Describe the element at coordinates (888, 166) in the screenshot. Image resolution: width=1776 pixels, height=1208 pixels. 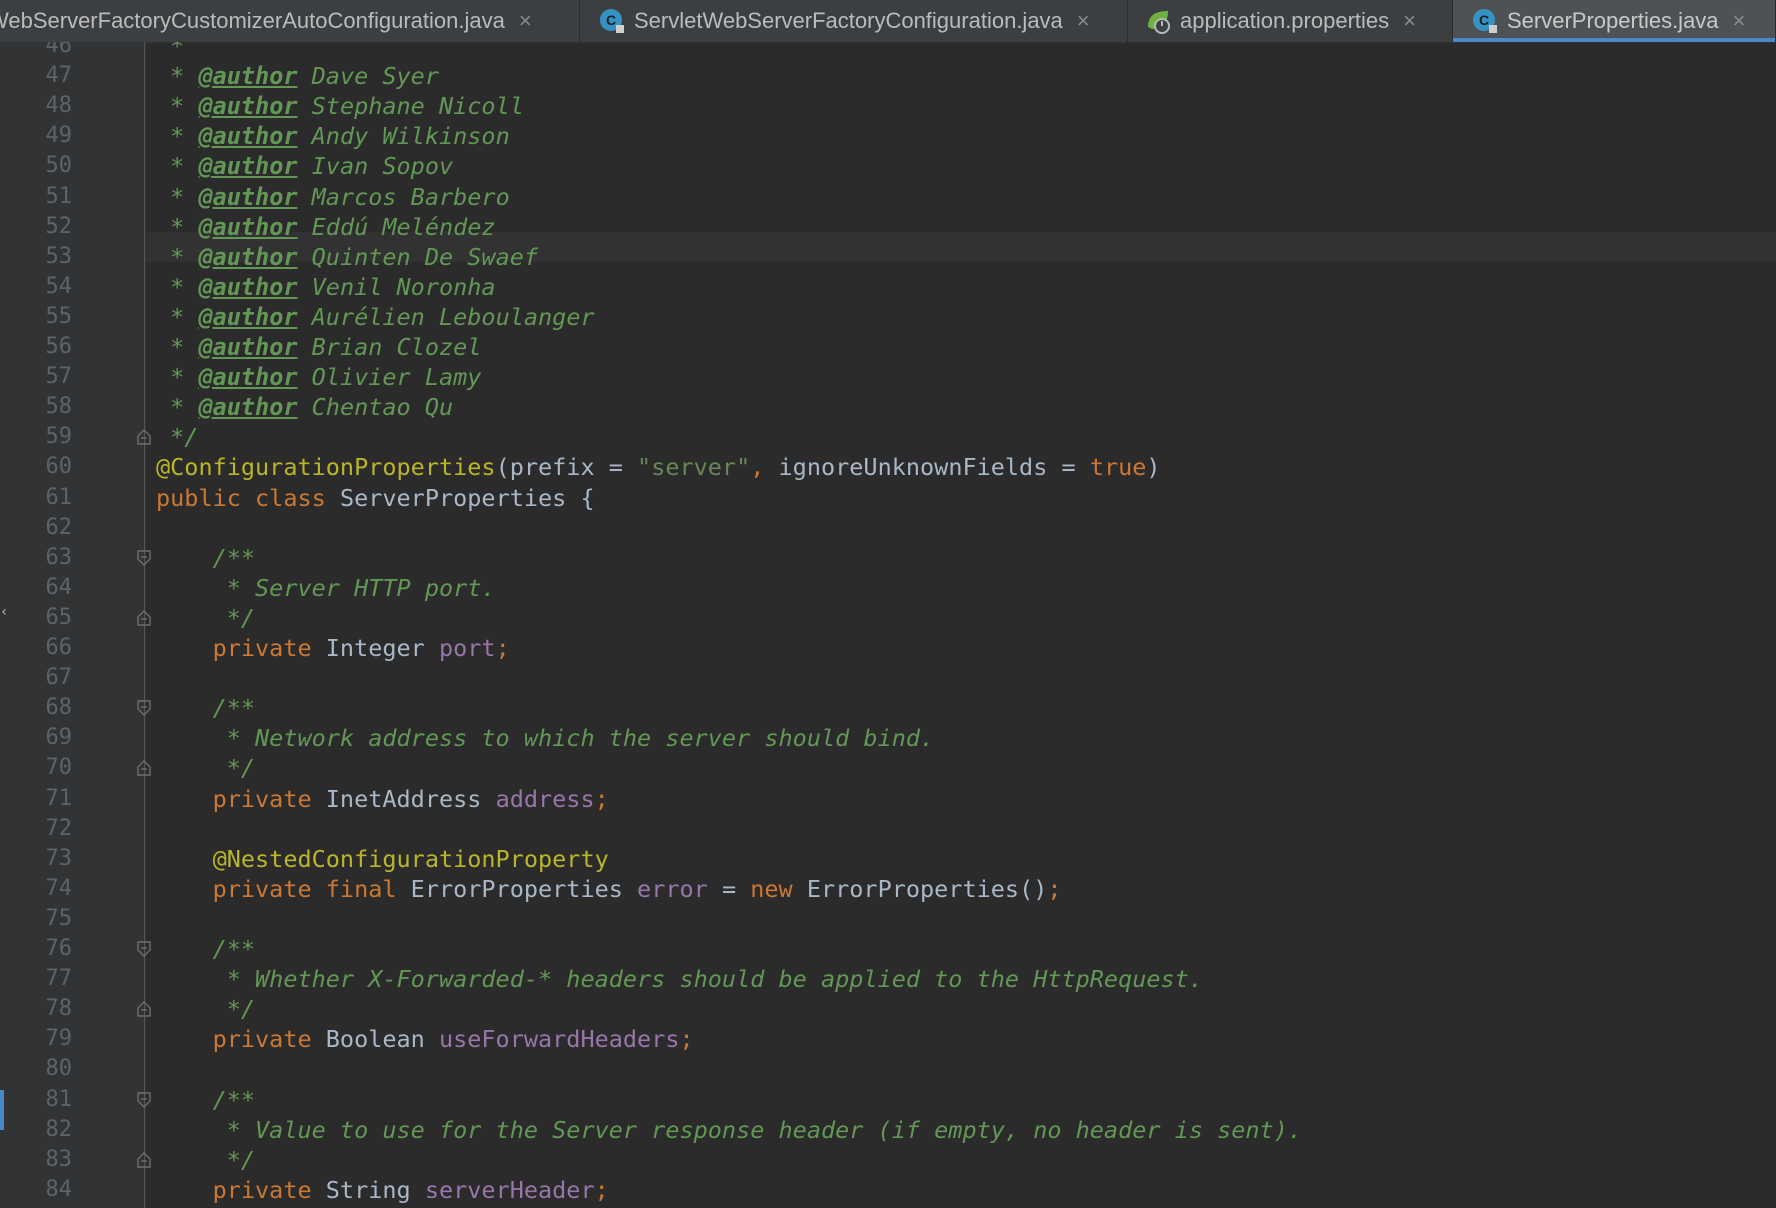
I see `code-line: 50 * @author Ivan Sopov` at that location.